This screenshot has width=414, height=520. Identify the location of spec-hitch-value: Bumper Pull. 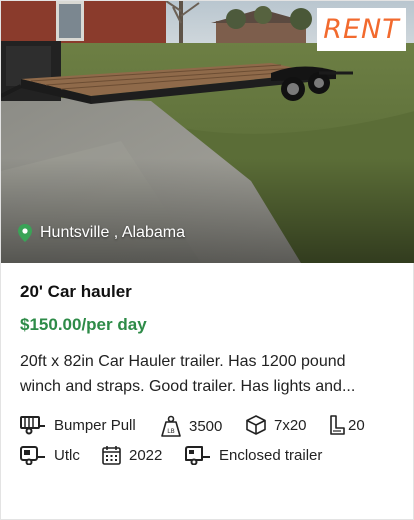
(95, 425).